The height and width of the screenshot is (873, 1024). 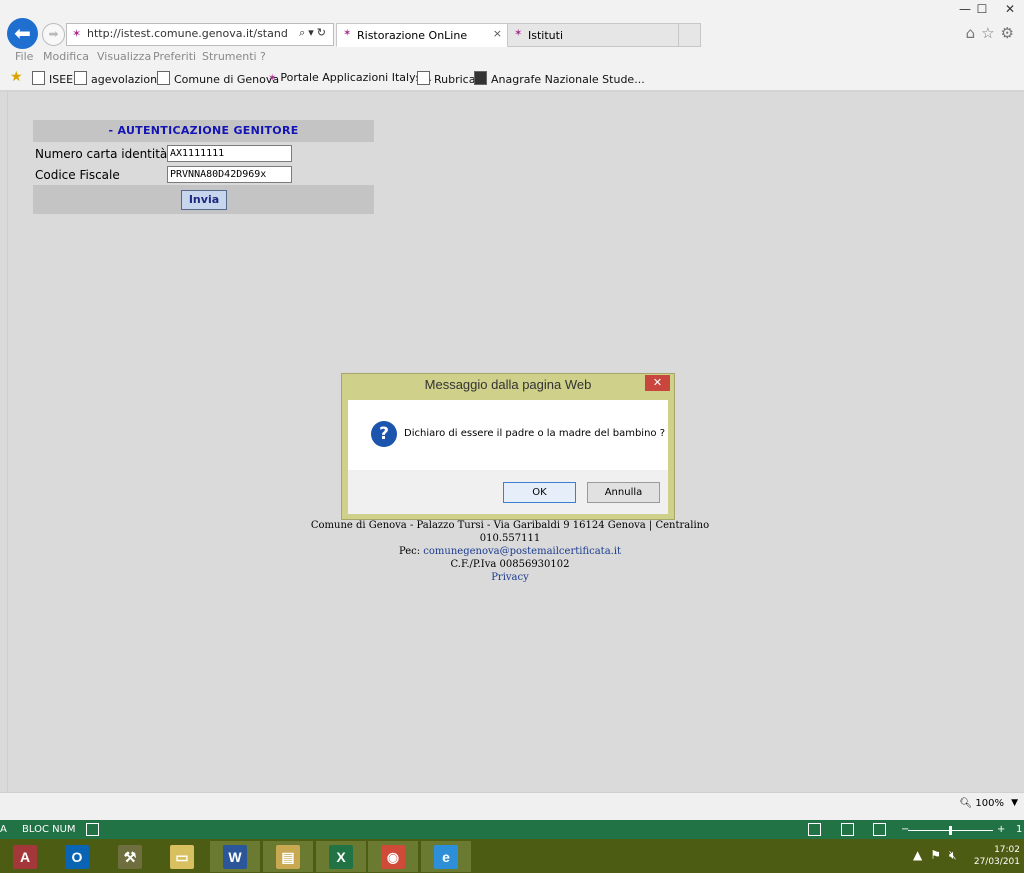 What do you see at coordinates (879, 829) in the screenshot?
I see `page-break-icon` at bounding box center [879, 829].